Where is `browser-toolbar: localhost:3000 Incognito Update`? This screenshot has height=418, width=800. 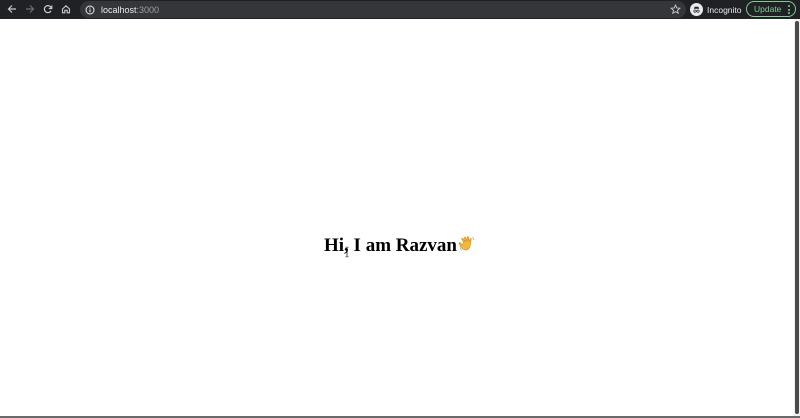
browser-toolbar: localhost:3000 Incognito Update is located at coordinates (400, 9).